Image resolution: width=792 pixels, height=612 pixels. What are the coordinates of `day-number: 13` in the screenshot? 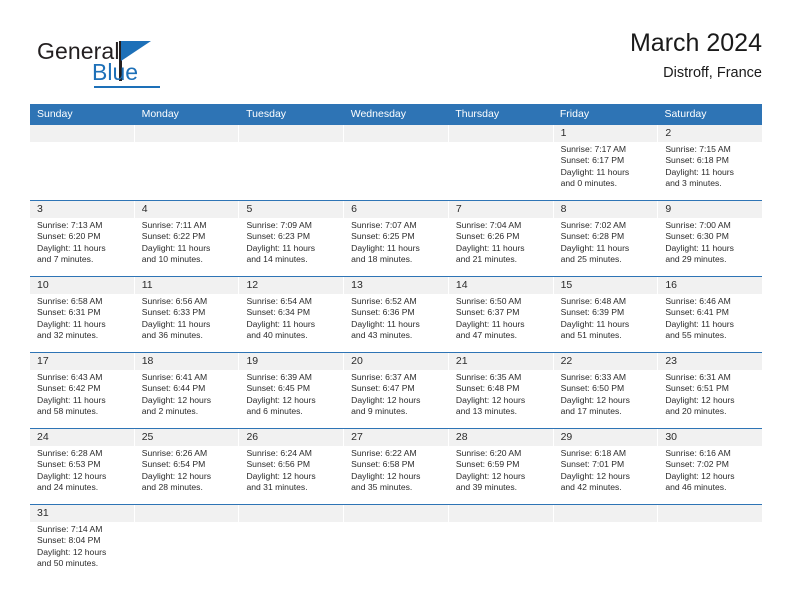 It's located at (357, 285).